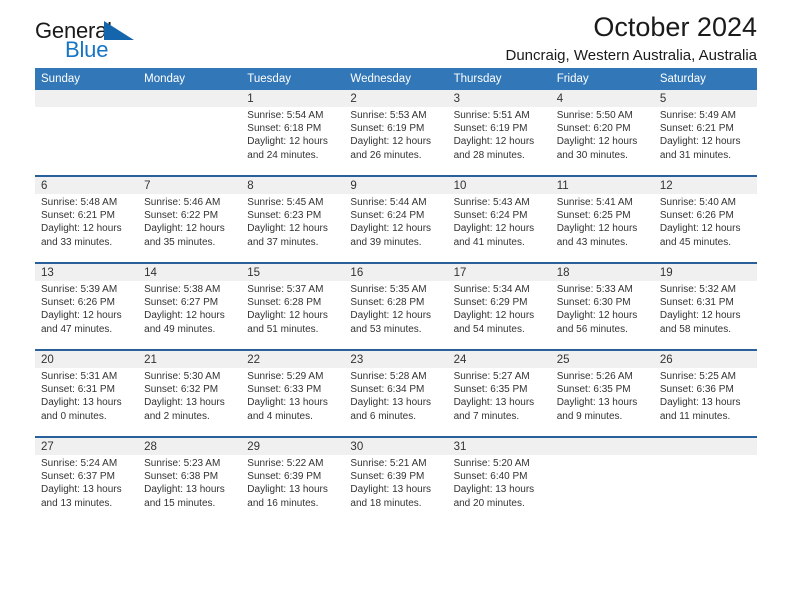 The width and height of the screenshot is (792, 612). I want to click on day-number: 15, so click(293, 272).